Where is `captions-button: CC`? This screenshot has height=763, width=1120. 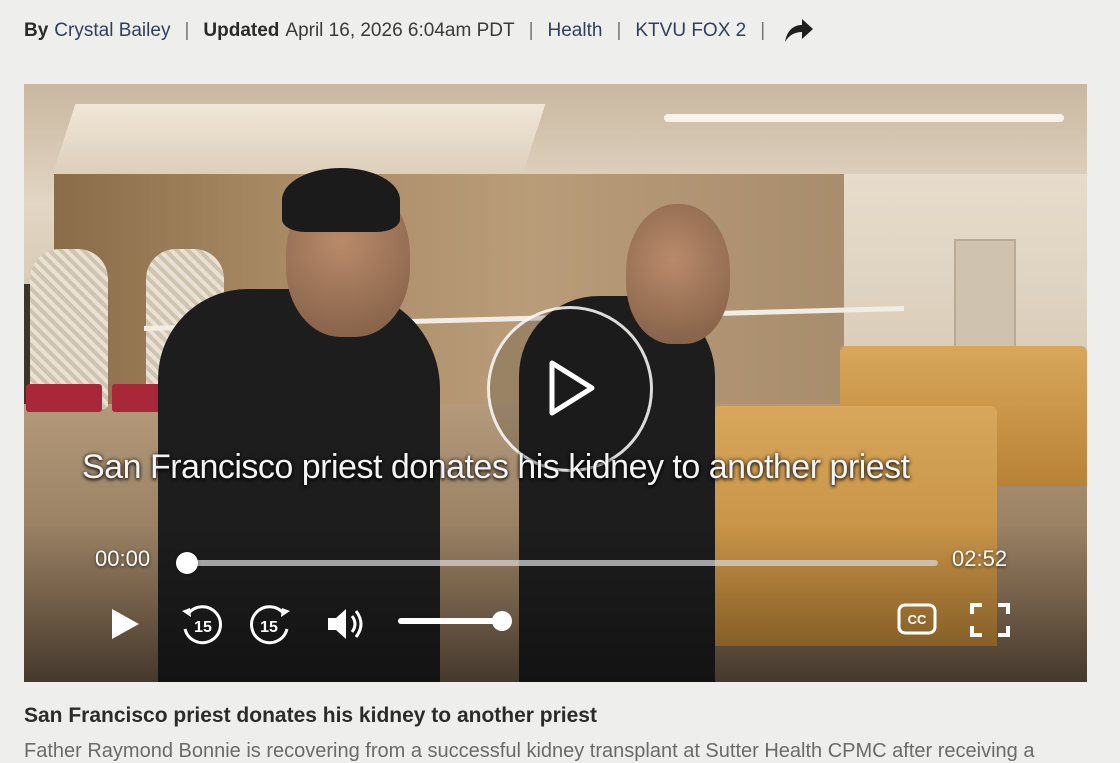 captions-button: CC is located at coordinates (917, 621).